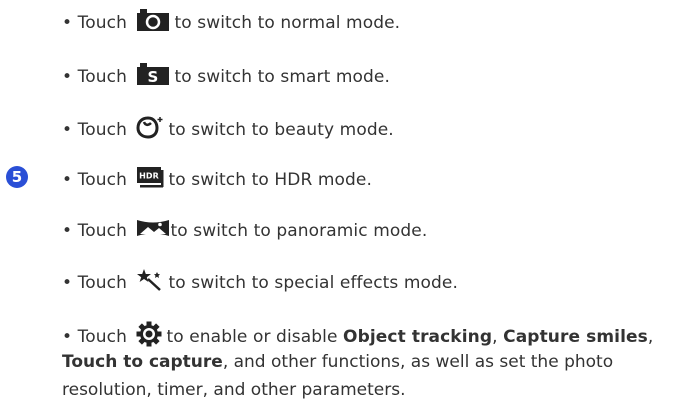 Image resolution: width=677 pixels, height=403 pixels. Describe the element at coordinates (234, 390) in the screenshot. I see `settings-continuation-line-3: resolution, timer, and other parameters.` at that location.